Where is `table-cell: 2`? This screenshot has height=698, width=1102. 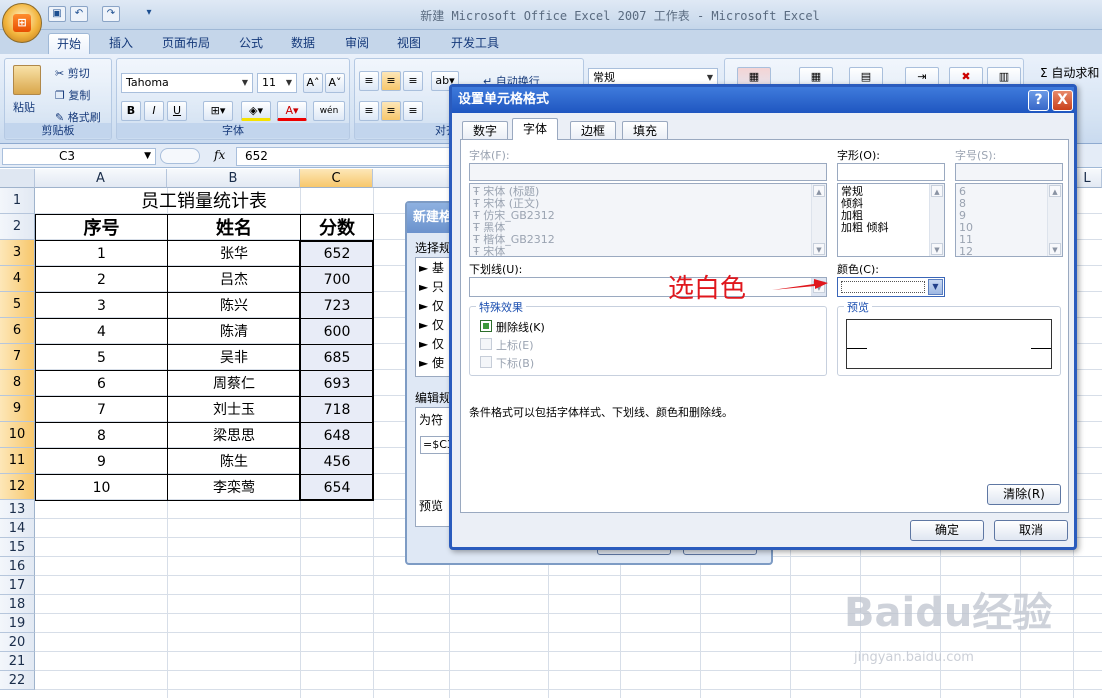
table-cell: 2 is located at coordinates (101, 279).